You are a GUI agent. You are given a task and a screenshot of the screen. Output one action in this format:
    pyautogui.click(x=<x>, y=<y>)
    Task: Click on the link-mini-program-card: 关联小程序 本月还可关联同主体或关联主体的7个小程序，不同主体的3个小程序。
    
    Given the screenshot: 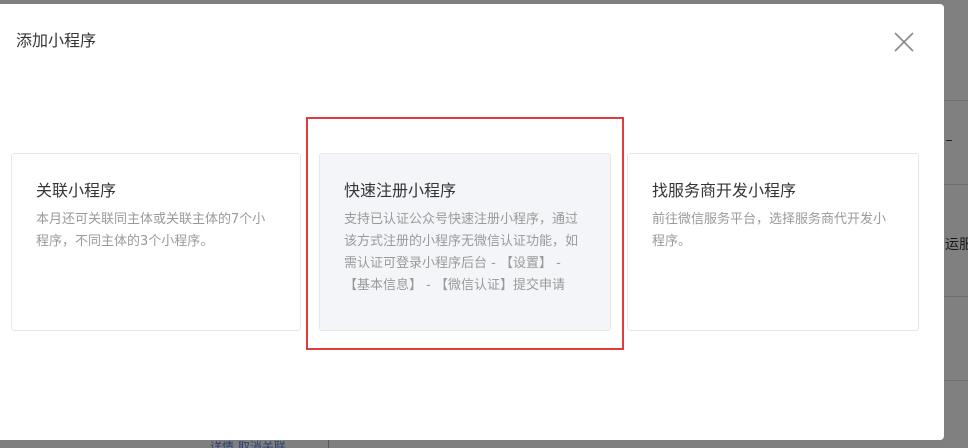 What is the action you would take?
    pyautogui.click(x=156, y=242)
    